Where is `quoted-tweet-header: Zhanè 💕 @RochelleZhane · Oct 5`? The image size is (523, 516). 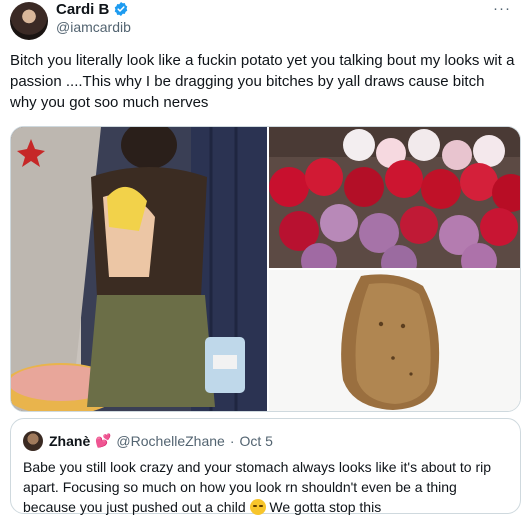
quoted-tweet-header: Zhanè 💕 @RochelleZhane · Oct 5 is located at coordinates (161, 441).